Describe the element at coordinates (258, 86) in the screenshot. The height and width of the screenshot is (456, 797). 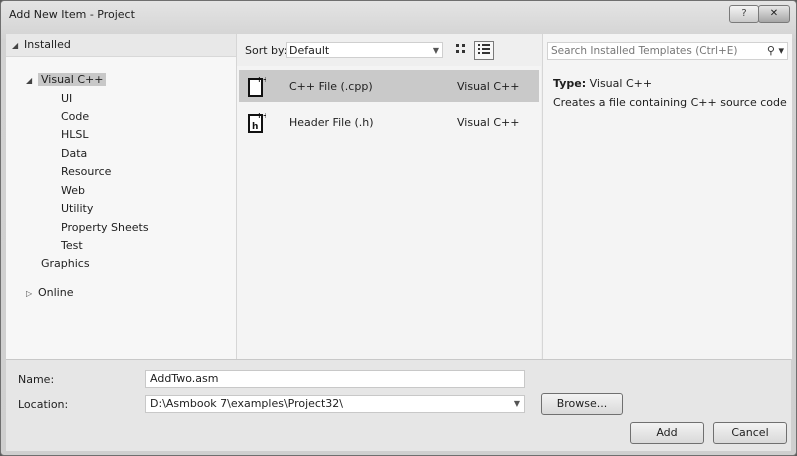
I see `cpp-file-icon: ++` at that location.